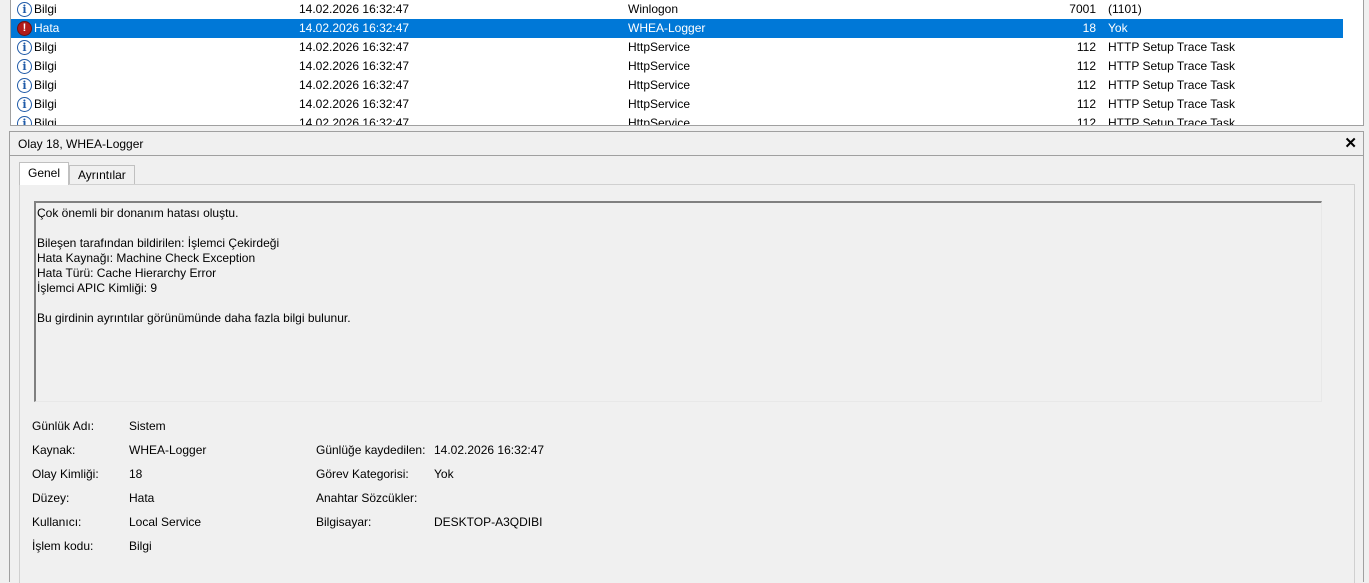 This screenshot has height=583, width=1369. Describe the element at coordinates (344, 522) in the screenshot. I see `computer-label: Bilgisayar:` at that location.